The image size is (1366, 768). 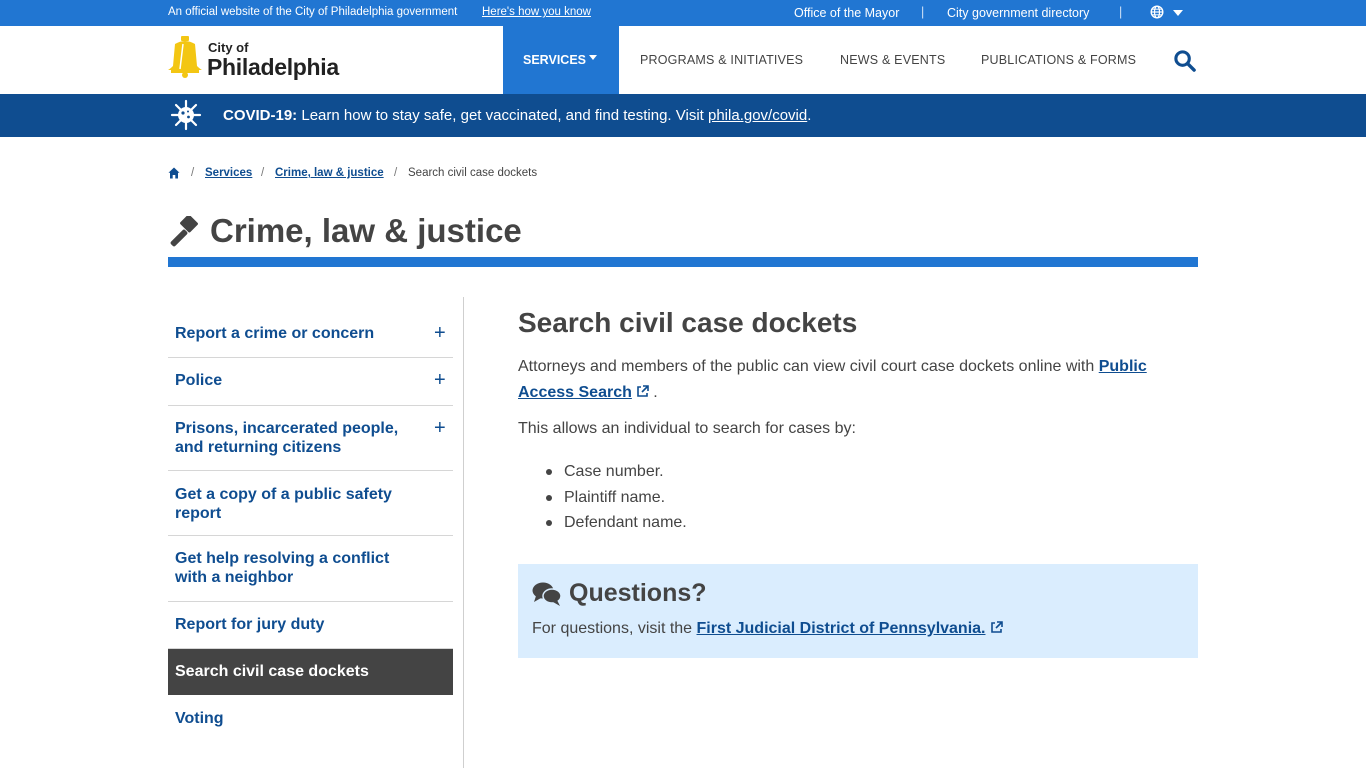 I want to click on sidebar-item-public-safety-report: Get a copy of a public safety report, so click(x=310, y=503).